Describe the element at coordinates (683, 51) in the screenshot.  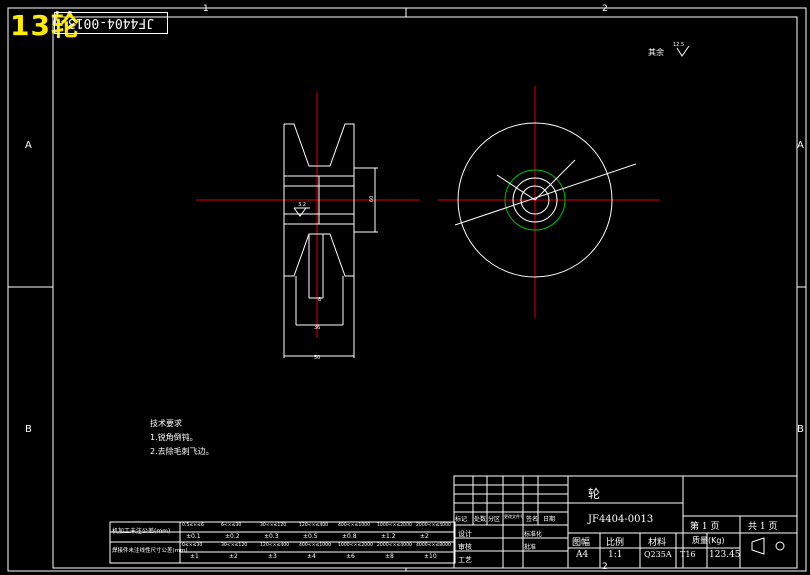
I see `roughness-symbol-icon` at that location.